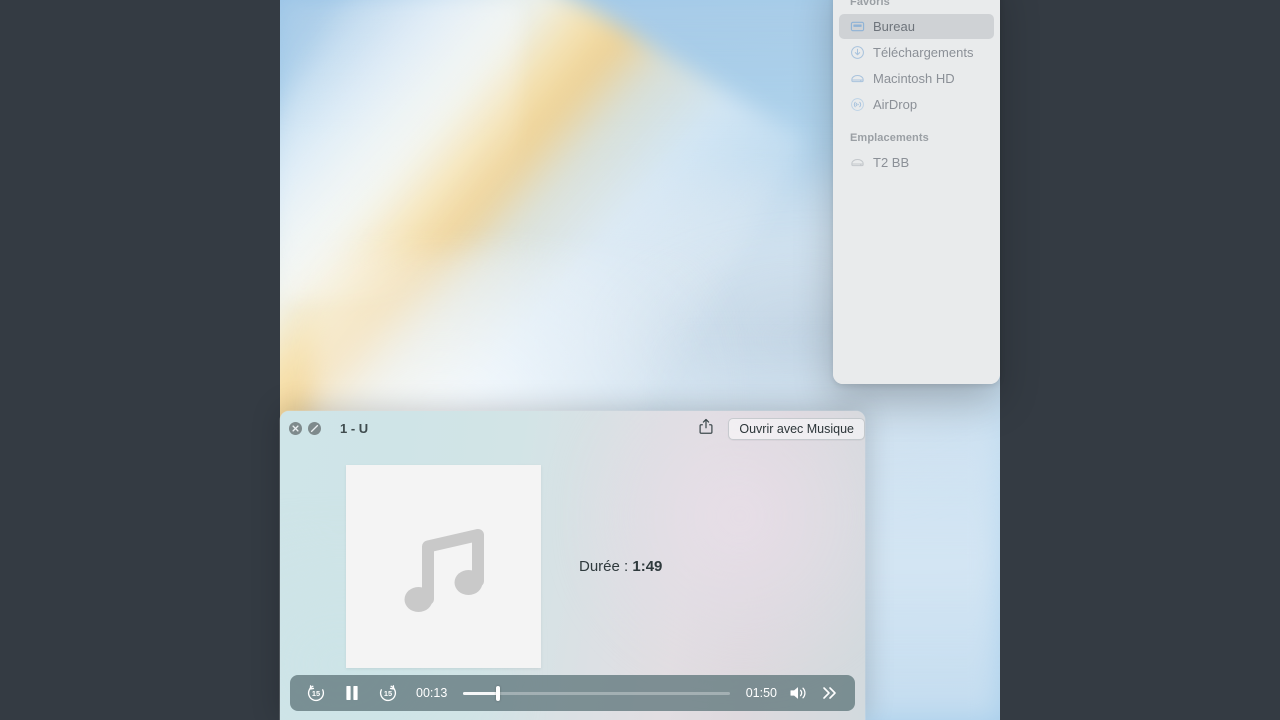 This screenshot has width=1280, height=720. Describe the element at coordinates (891, 162) in the screenshot. I see `sidebar-item-label: T2 BB` at that location.